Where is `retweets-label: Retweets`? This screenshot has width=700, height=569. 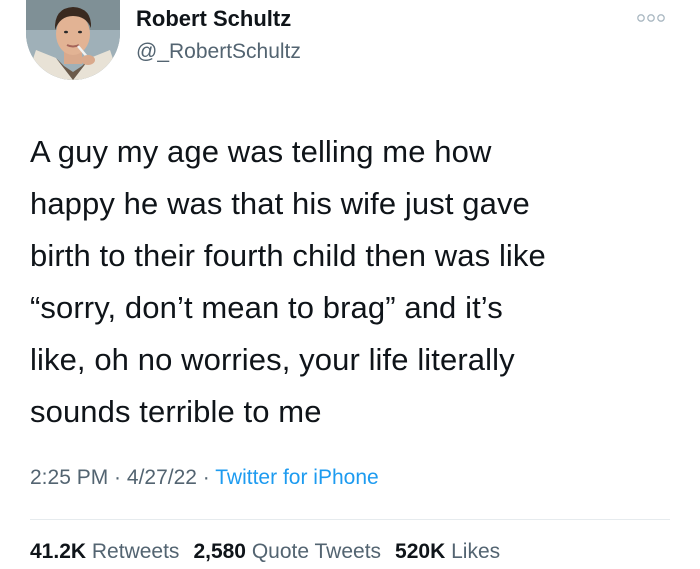
retweets-label: Retweets is located at coordinates (135, 551).